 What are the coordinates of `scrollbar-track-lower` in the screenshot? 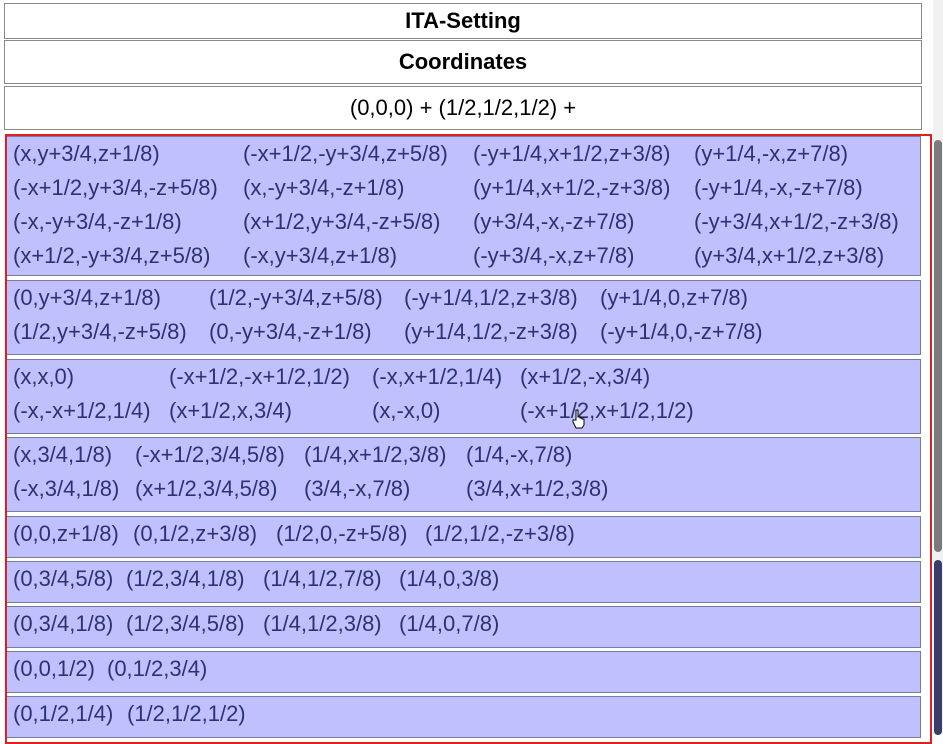 It's located at (938, 647).